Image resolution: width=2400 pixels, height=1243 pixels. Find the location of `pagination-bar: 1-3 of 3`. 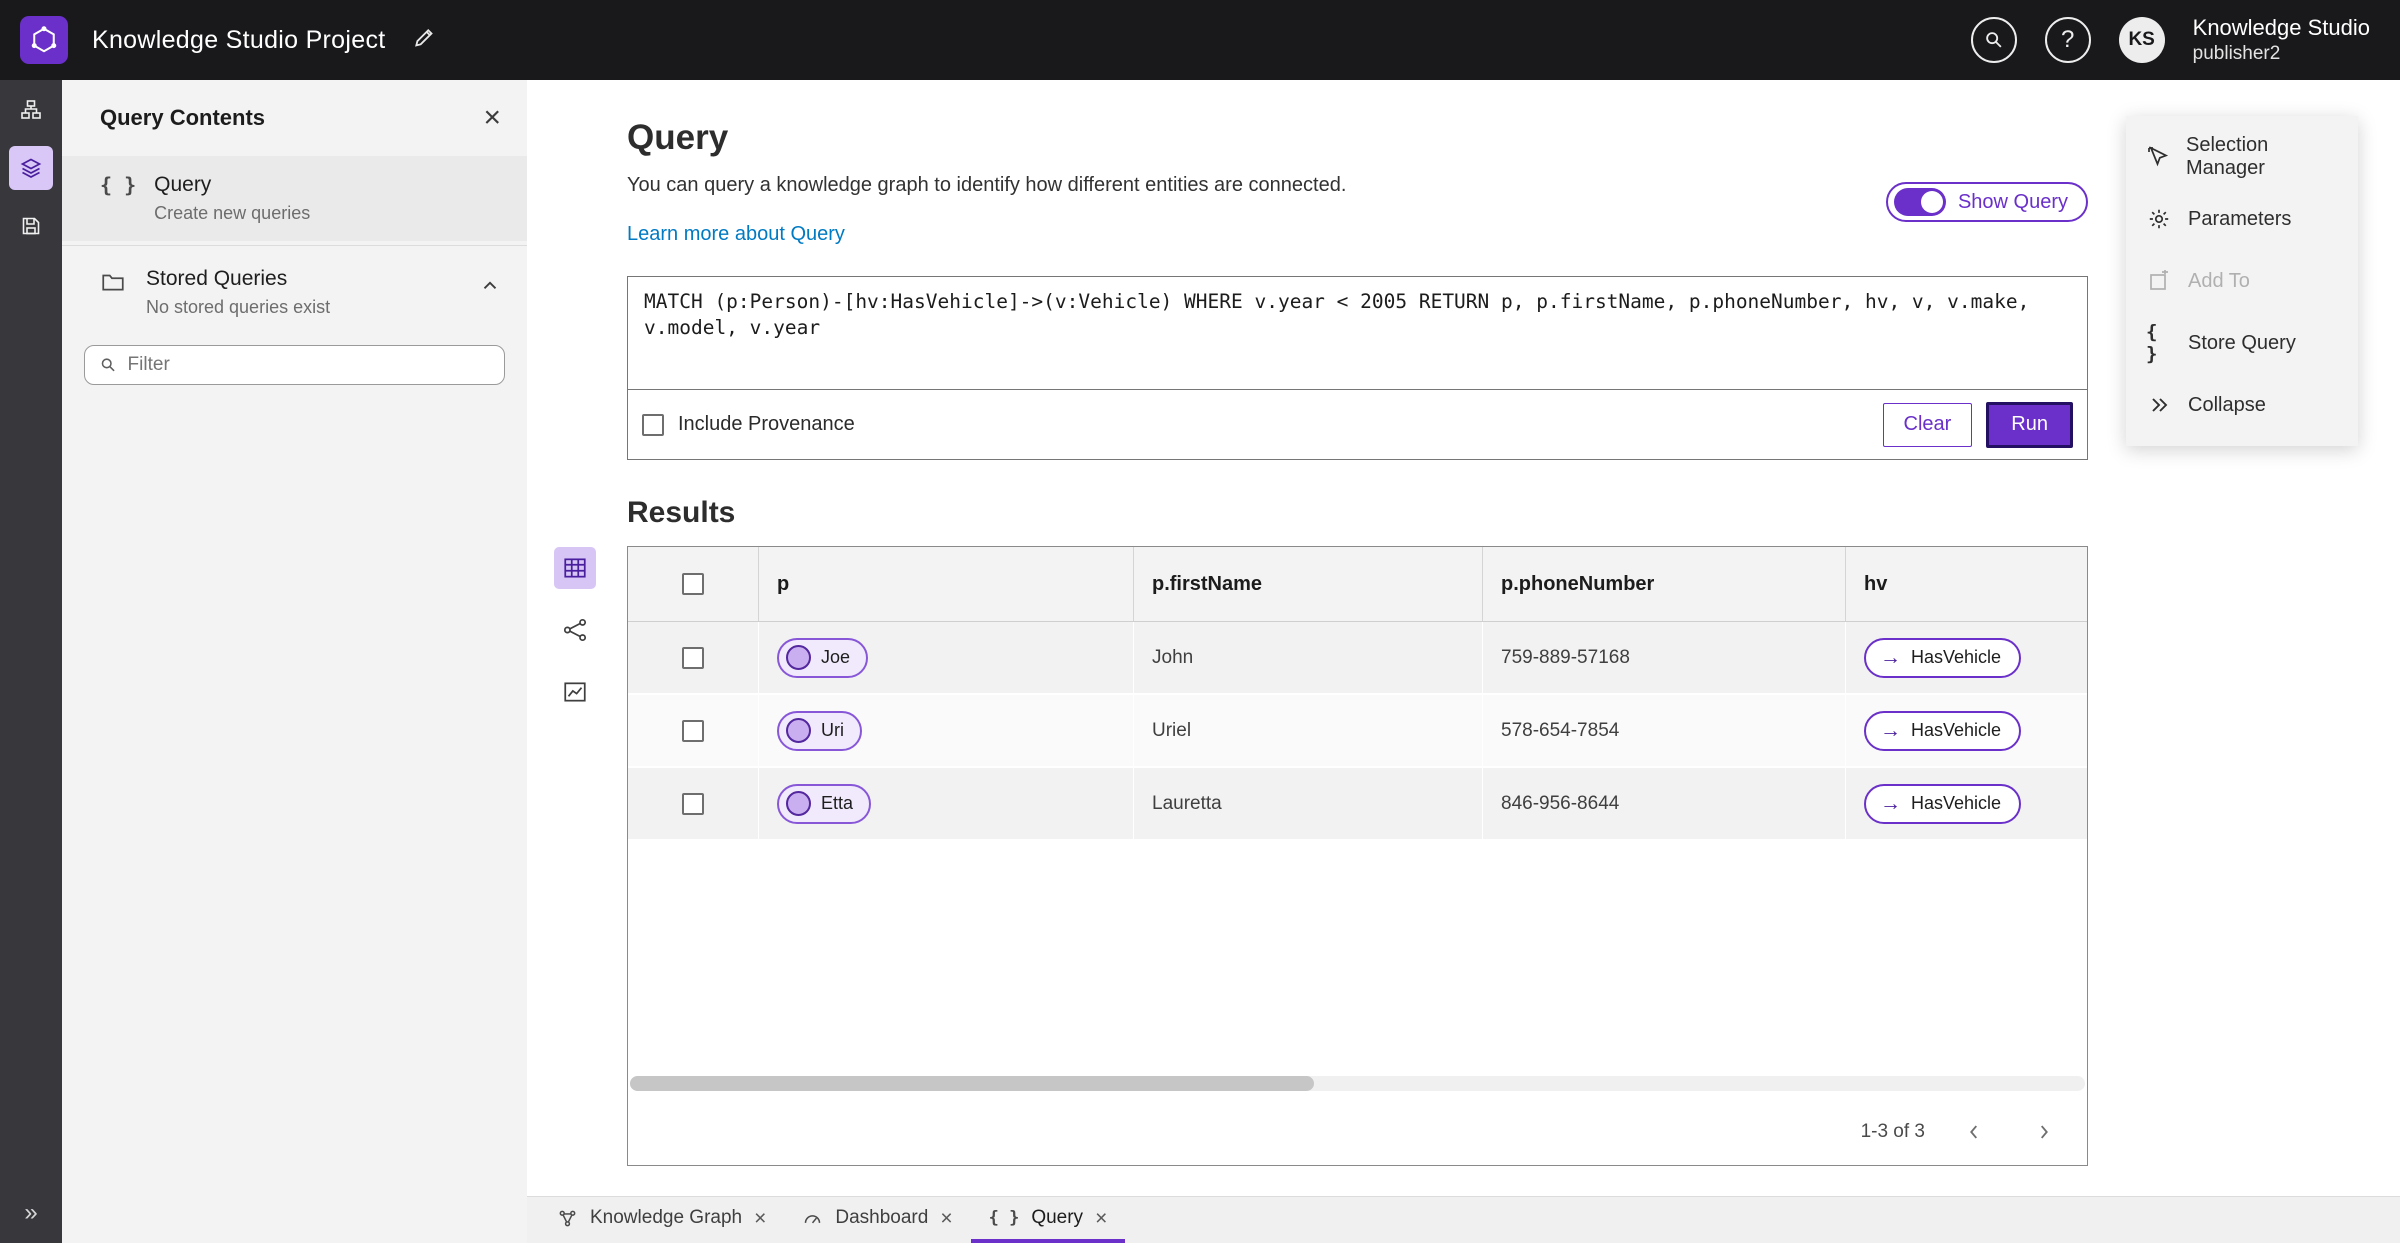

pagination-bar: 1-3 of 3 is located at coordinates (1357, 1132).